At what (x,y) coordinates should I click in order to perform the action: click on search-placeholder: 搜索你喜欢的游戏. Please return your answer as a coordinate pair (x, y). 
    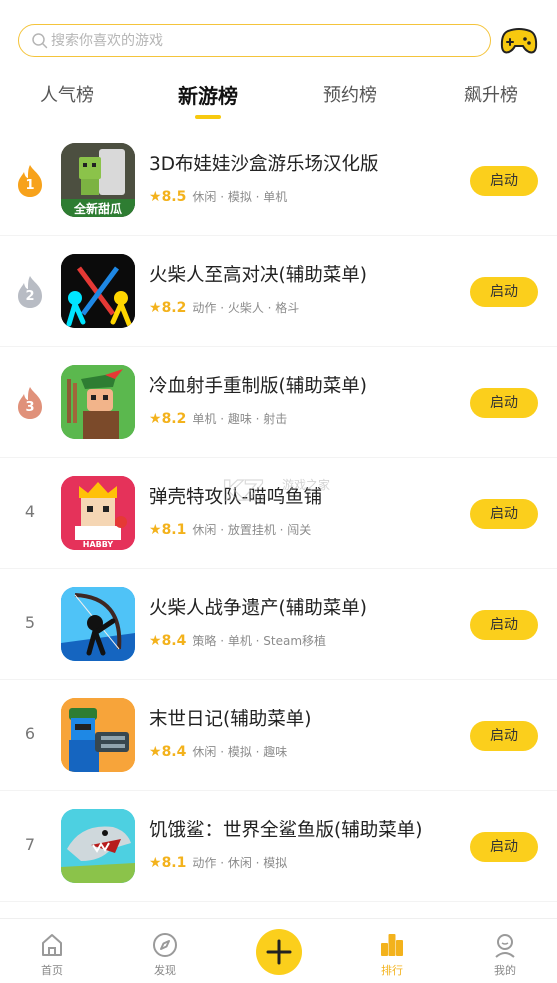
    Looking at the image, I should click on (107, 41).